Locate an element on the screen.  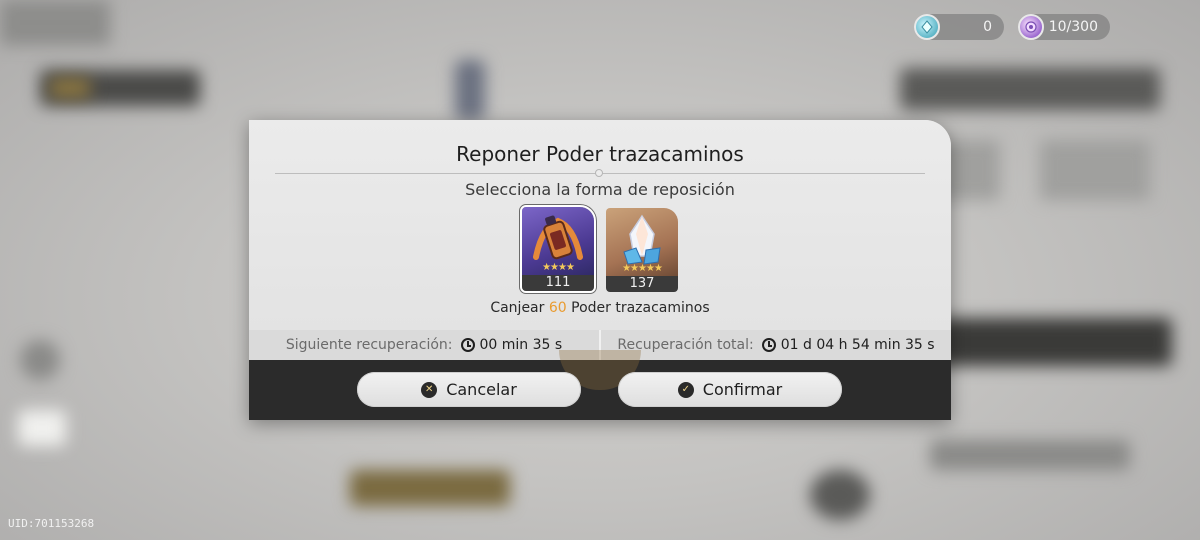
cancel-button: ✕ Cancelar is located at coordinates (469, 389).